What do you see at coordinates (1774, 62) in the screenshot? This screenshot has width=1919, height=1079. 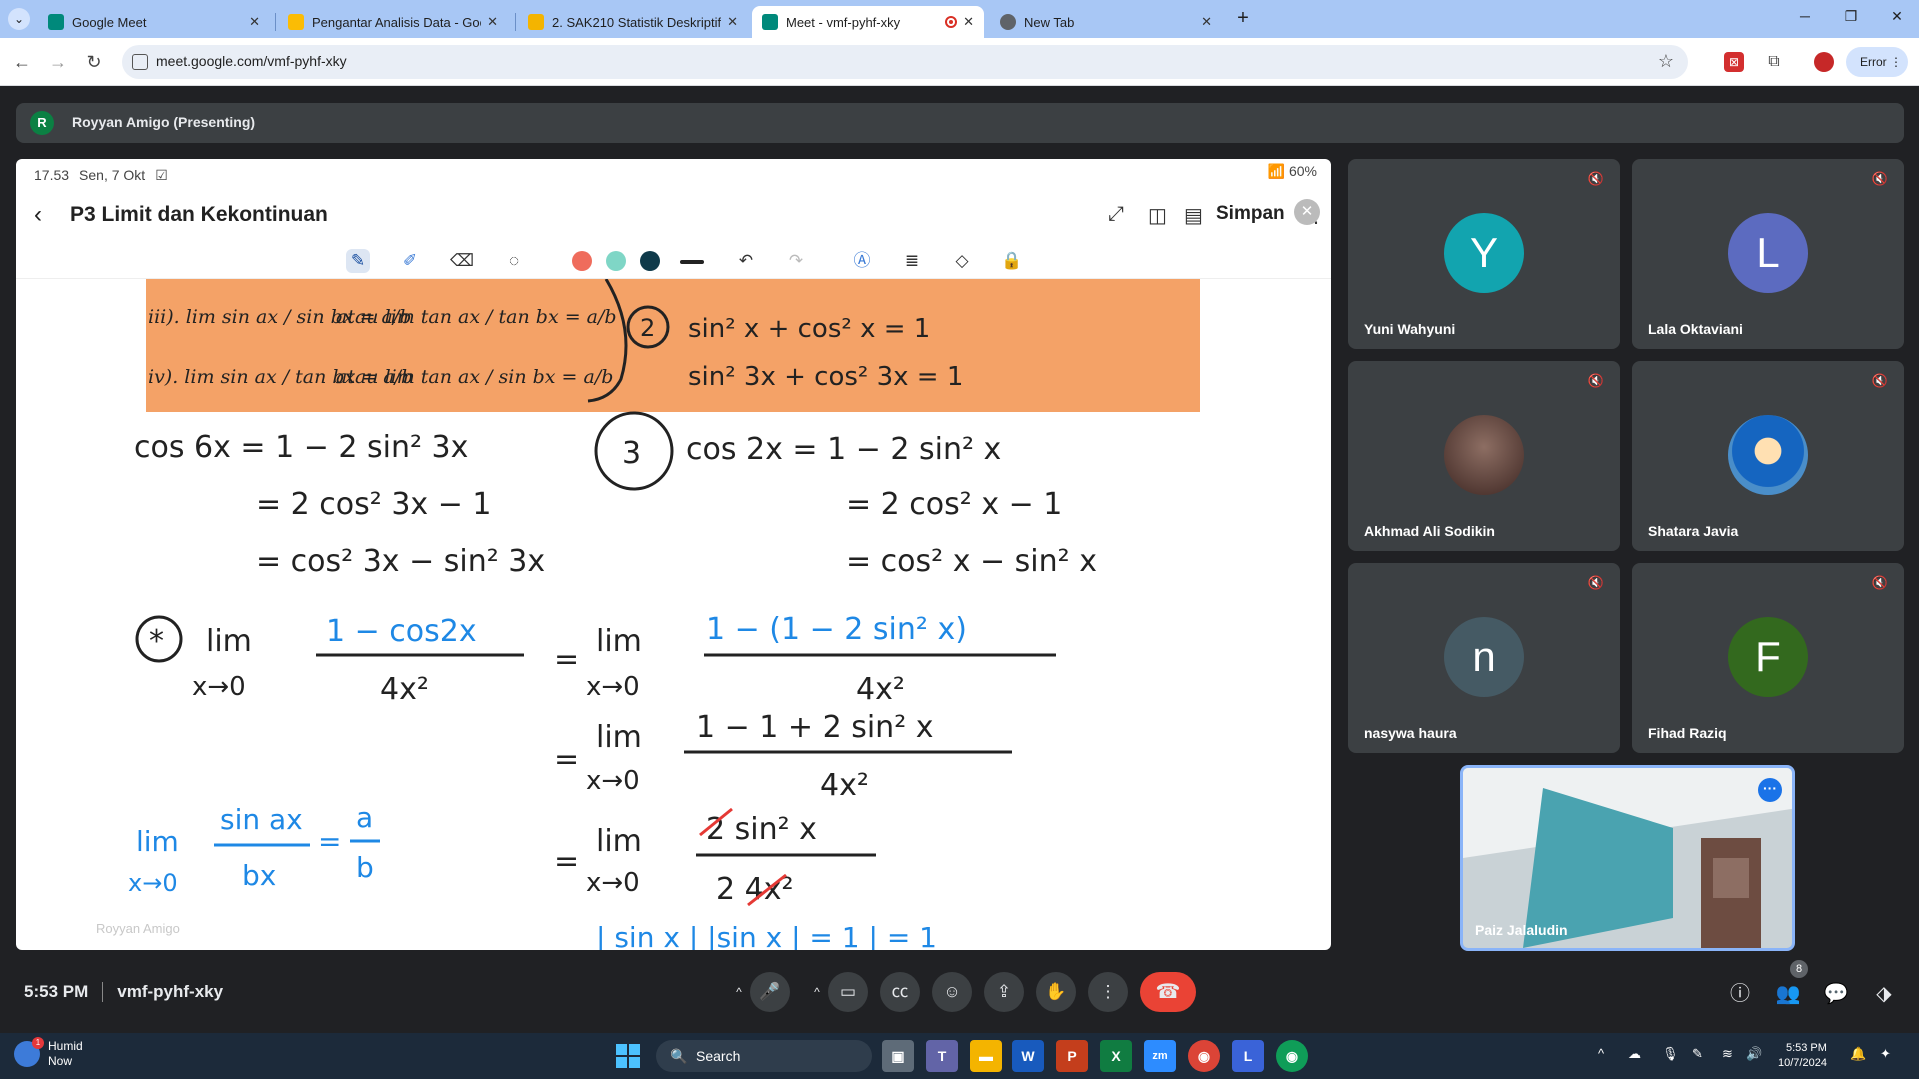 I see `extensions-puzzle-icon: ⧉` at bounding box center [1774, 62].